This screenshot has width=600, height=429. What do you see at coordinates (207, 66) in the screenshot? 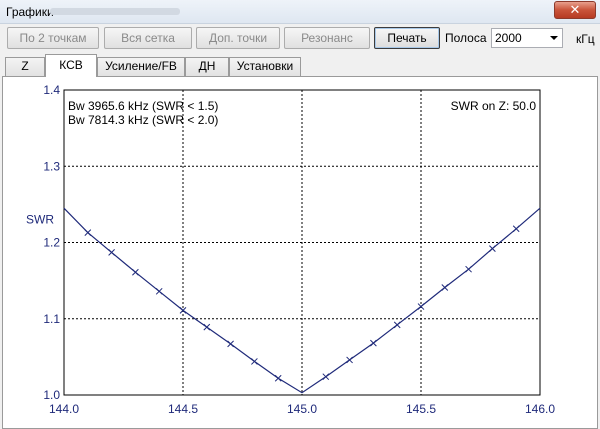
I see `tab-pattern: ДН` at bounding box center [207, 66].